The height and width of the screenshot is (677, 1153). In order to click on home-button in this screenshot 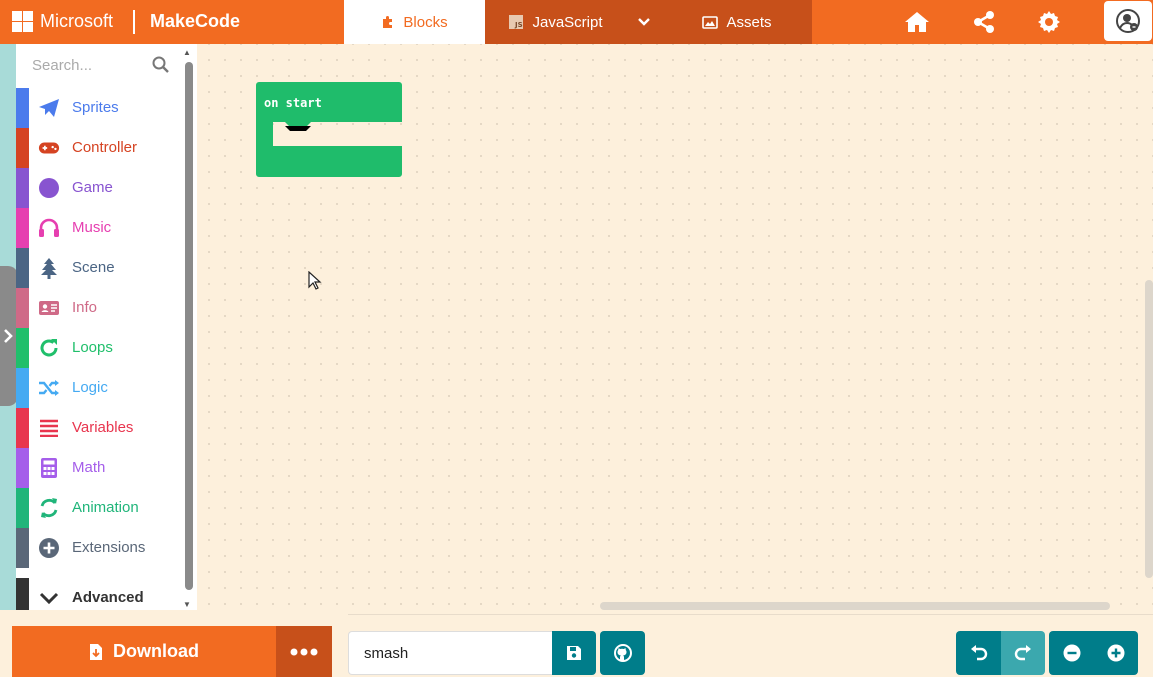, I will do `click(917, 22)`.